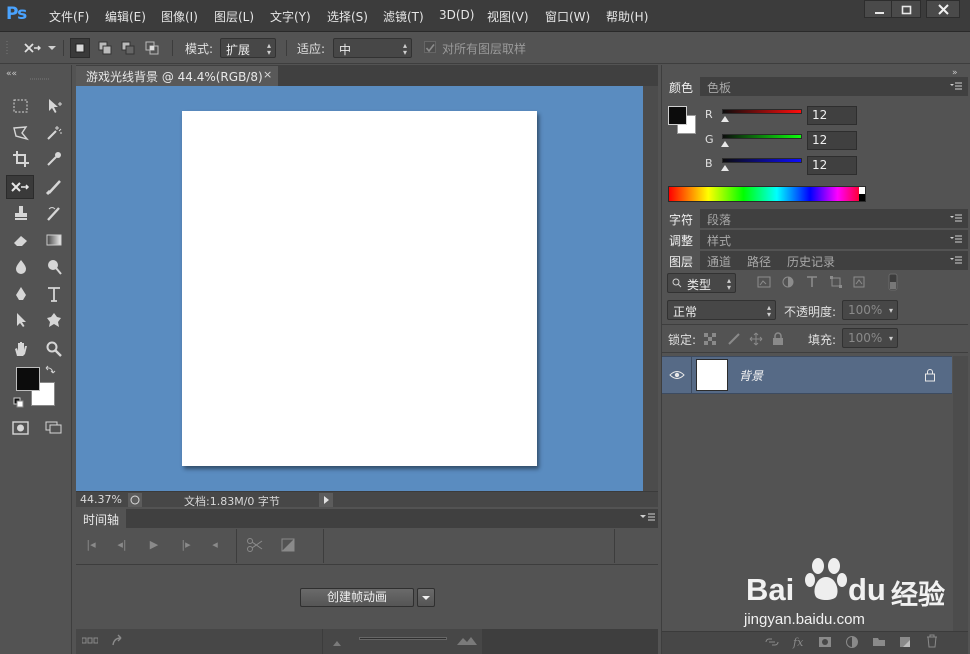 The height and width of the screenshot is (654, 970). What do you see at coordinates (80, 48) in the screenshot?
I see `mode-new-selection-button` at bounding box center [80, 48].